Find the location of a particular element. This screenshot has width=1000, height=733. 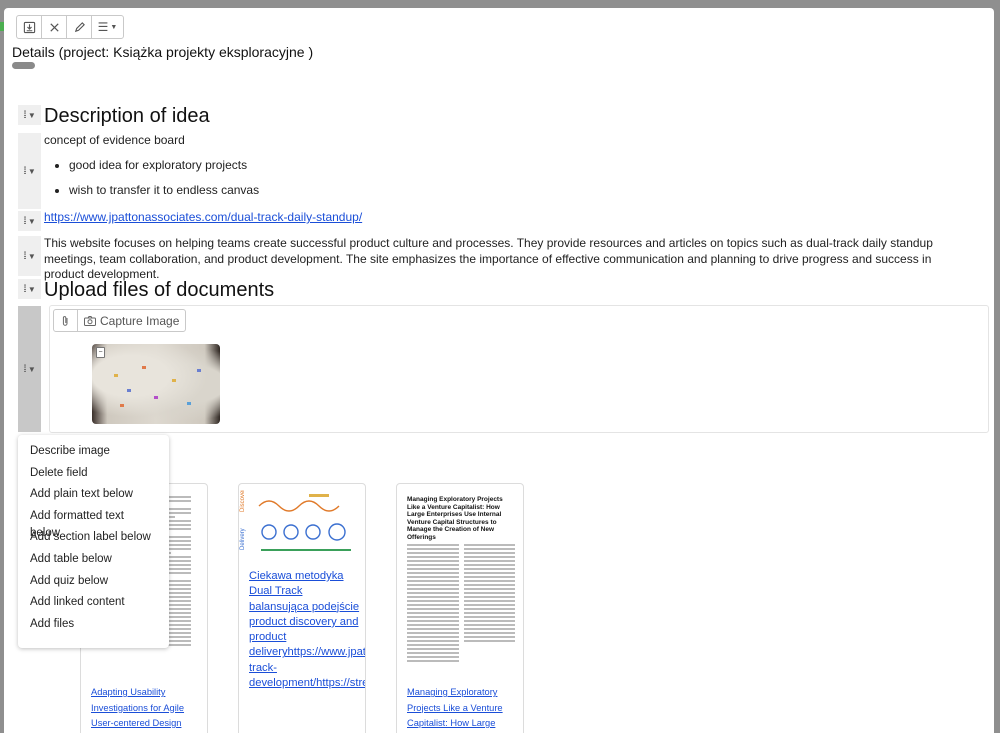

menu-item-add-section-label: Add section label below is located at coordinates (93, 540).